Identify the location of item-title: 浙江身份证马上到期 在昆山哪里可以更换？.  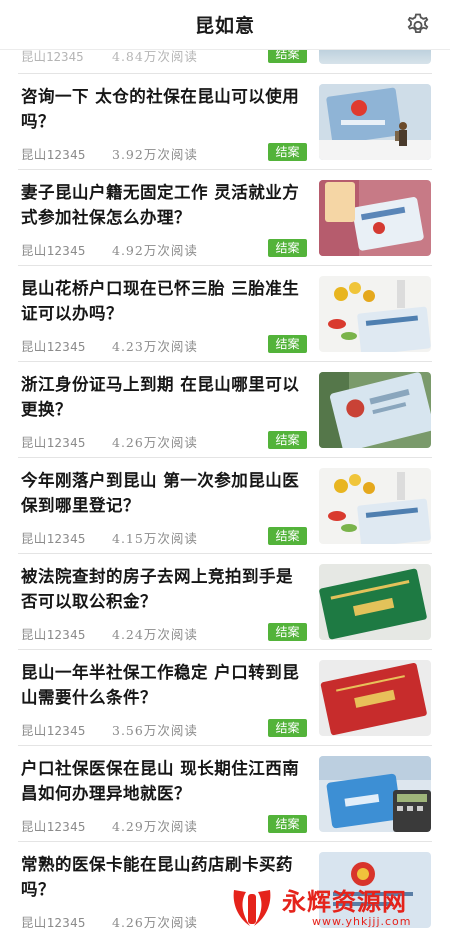
(161, 397).